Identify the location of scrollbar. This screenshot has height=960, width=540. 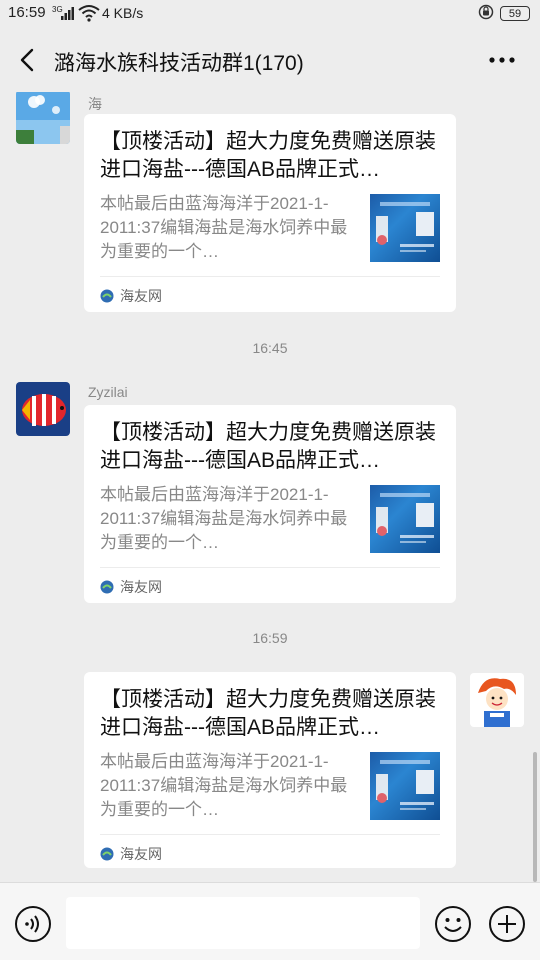
(535, 817).